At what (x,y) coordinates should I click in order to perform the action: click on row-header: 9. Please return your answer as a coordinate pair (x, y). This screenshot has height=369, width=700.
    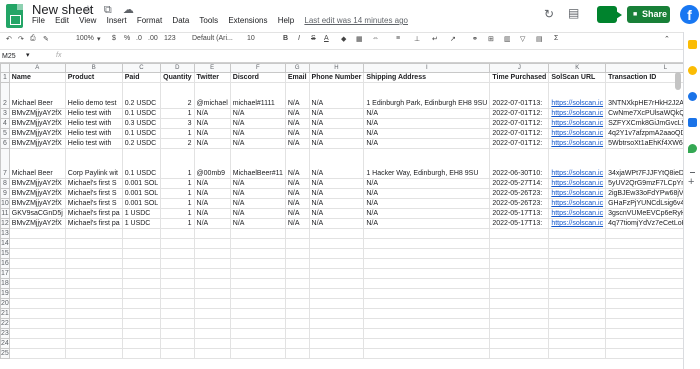
    Looking at the image, I should click on (5, 193).